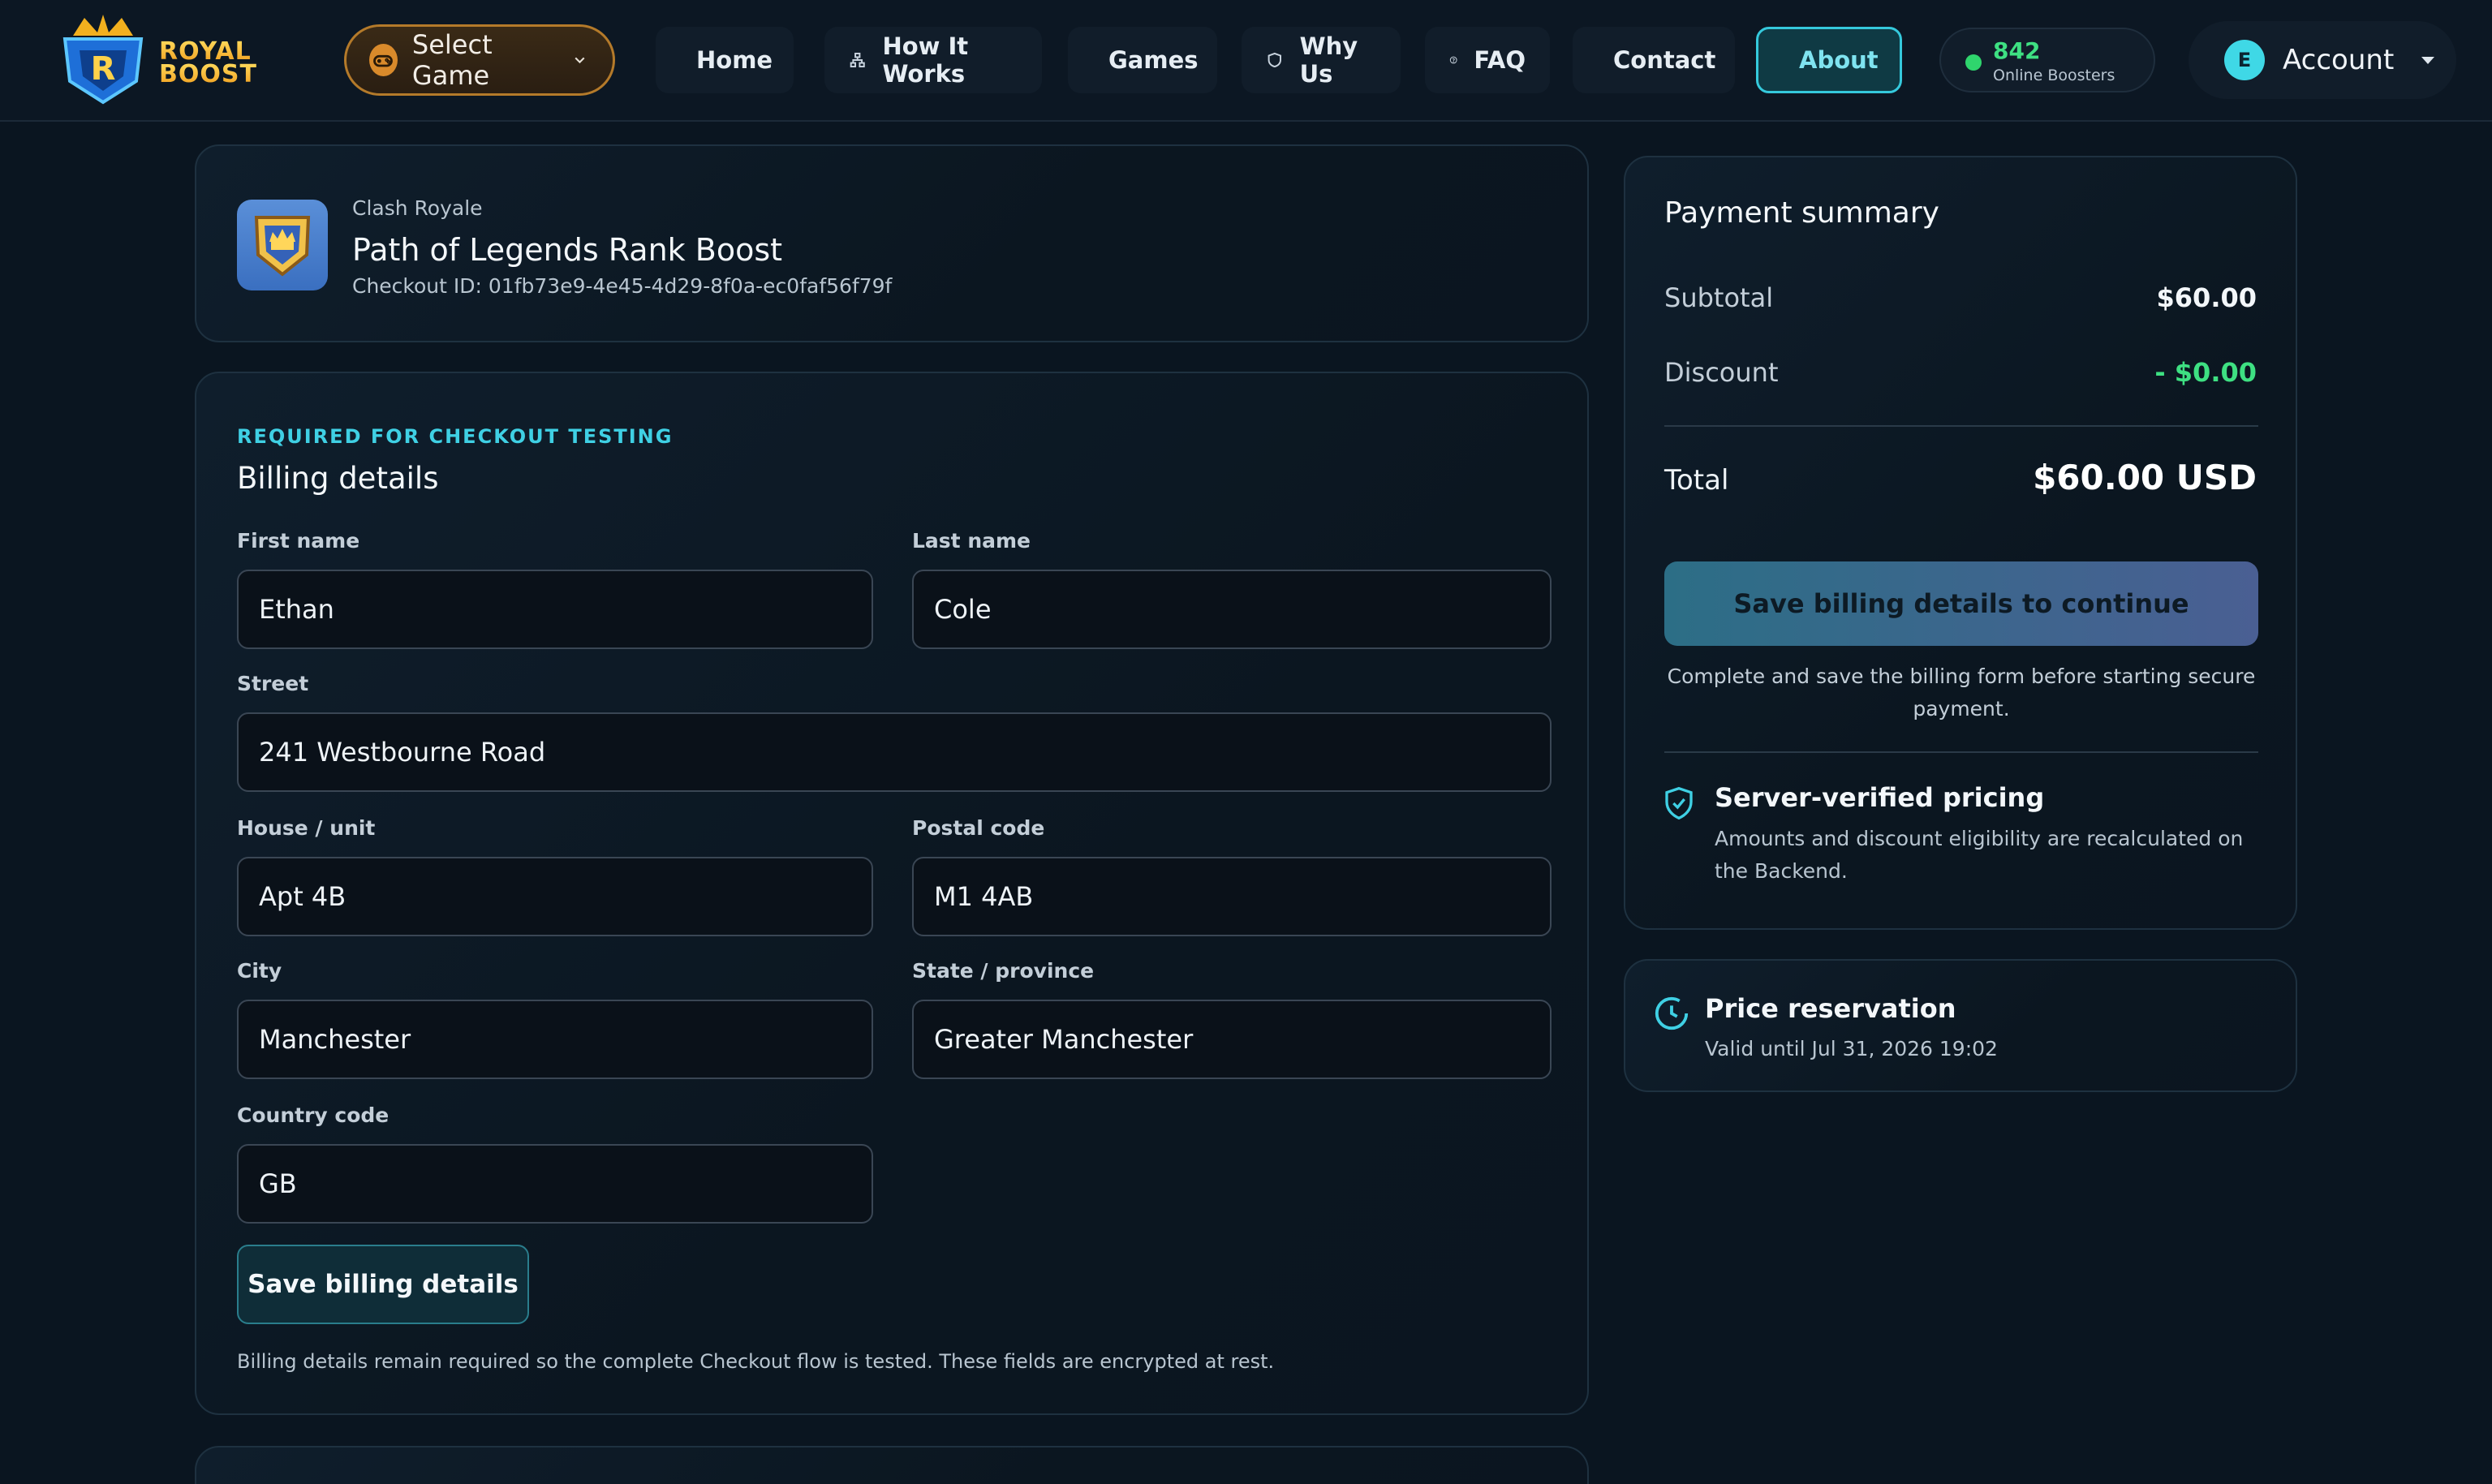 The image size is (2492, 1484). Describe the element at coordinates (455, 436) in the screenshot. I see `billing-eyebrow: REQUIRED FOR CHECKOUT TESTING` at that location.